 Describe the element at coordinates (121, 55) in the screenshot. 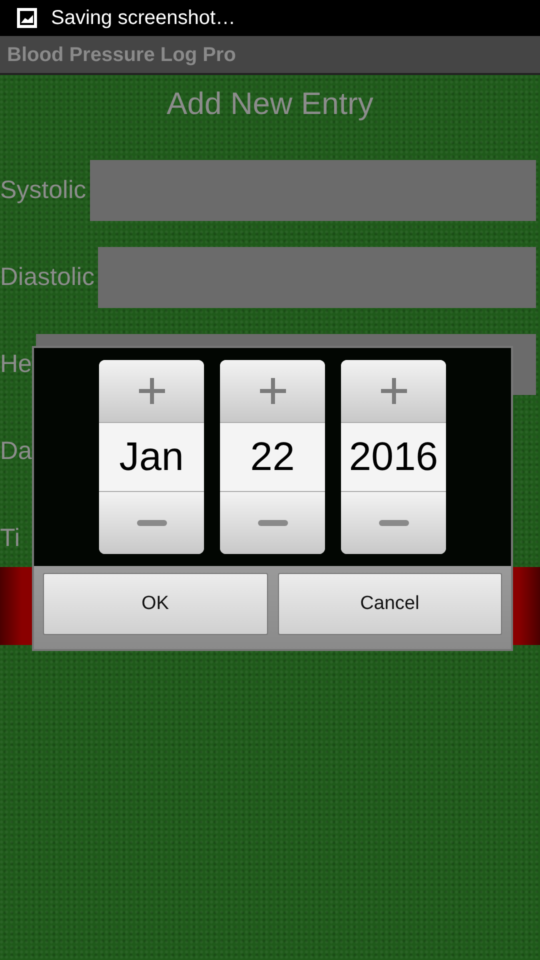

I see `app-title: Blood Pressure Log Pro` at that location.